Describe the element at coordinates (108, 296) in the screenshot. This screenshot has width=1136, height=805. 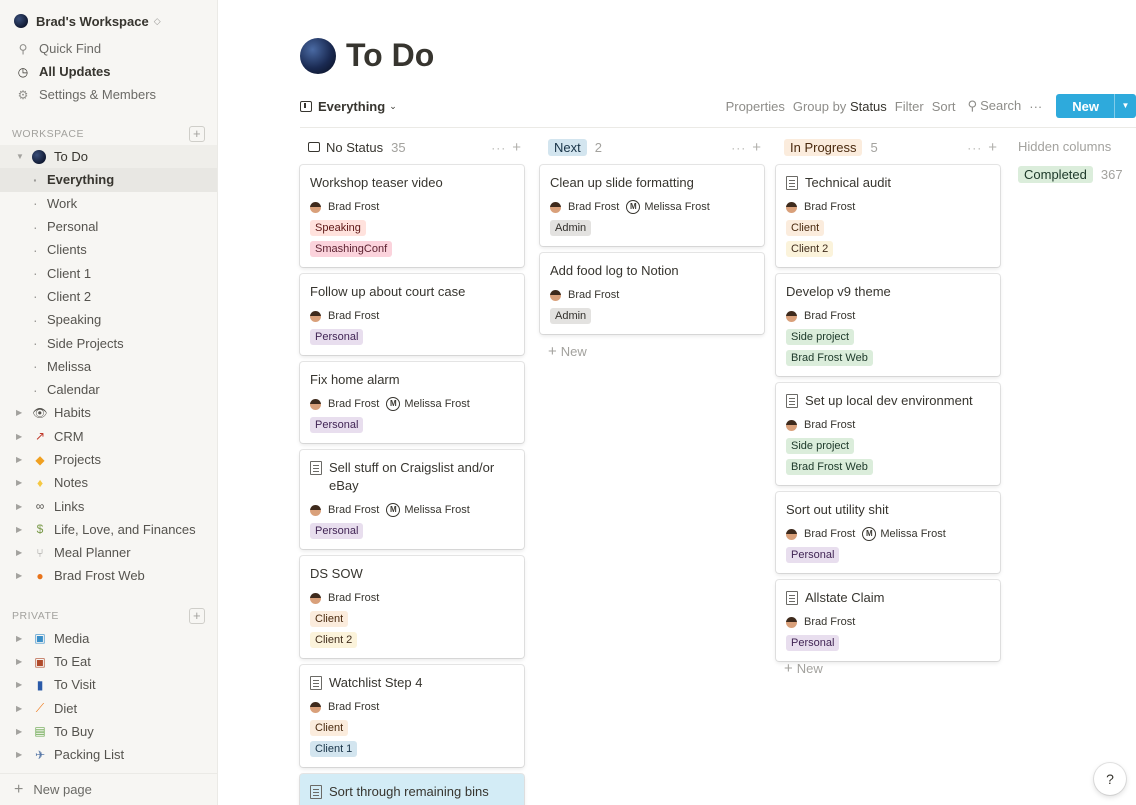
I see `sidebar-subitem-client-2: · Client 2` at that location.